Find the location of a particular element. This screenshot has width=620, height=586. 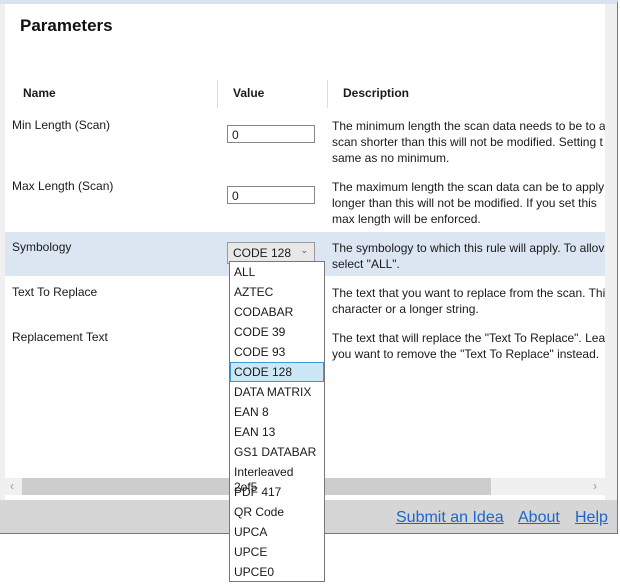

dropdown-option: GS1 DATABAR is located at coordinates (277, 452).